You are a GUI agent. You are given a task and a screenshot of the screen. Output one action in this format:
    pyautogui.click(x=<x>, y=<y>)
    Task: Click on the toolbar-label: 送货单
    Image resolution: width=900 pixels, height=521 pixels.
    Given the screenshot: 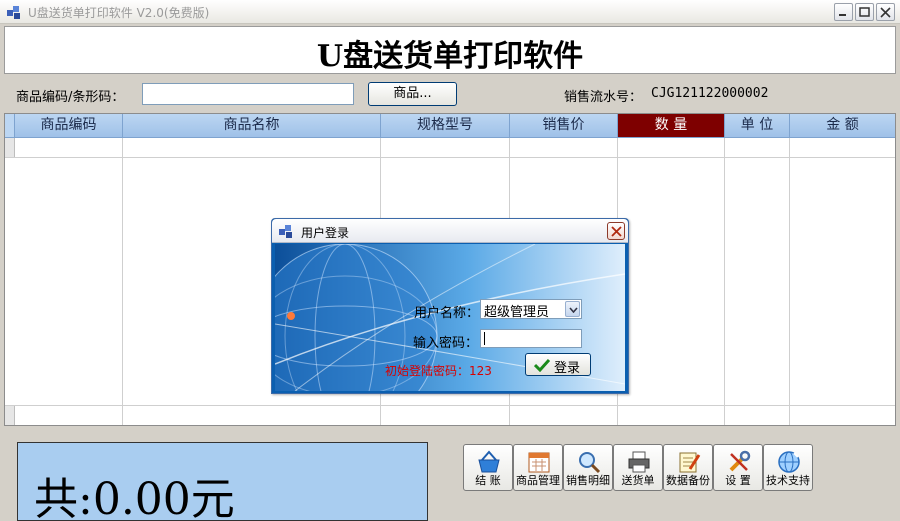 What is the action you would take?
    pyautogui.click(x=638, y=480)
    